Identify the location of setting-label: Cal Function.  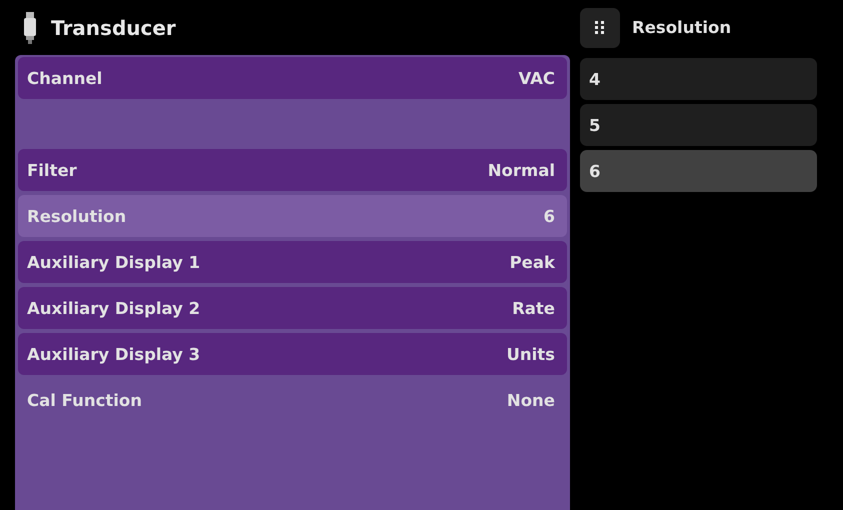
(84, 400).